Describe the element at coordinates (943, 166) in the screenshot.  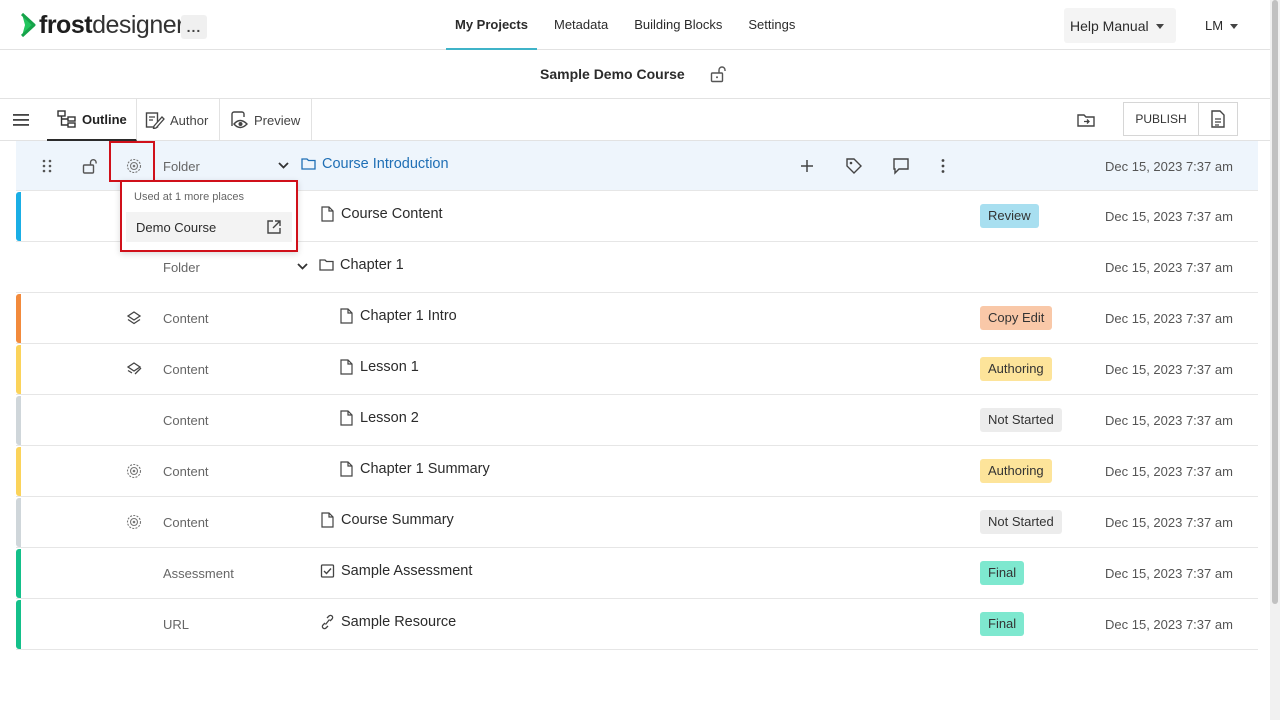
I see `more-vertical-icon` at that location.